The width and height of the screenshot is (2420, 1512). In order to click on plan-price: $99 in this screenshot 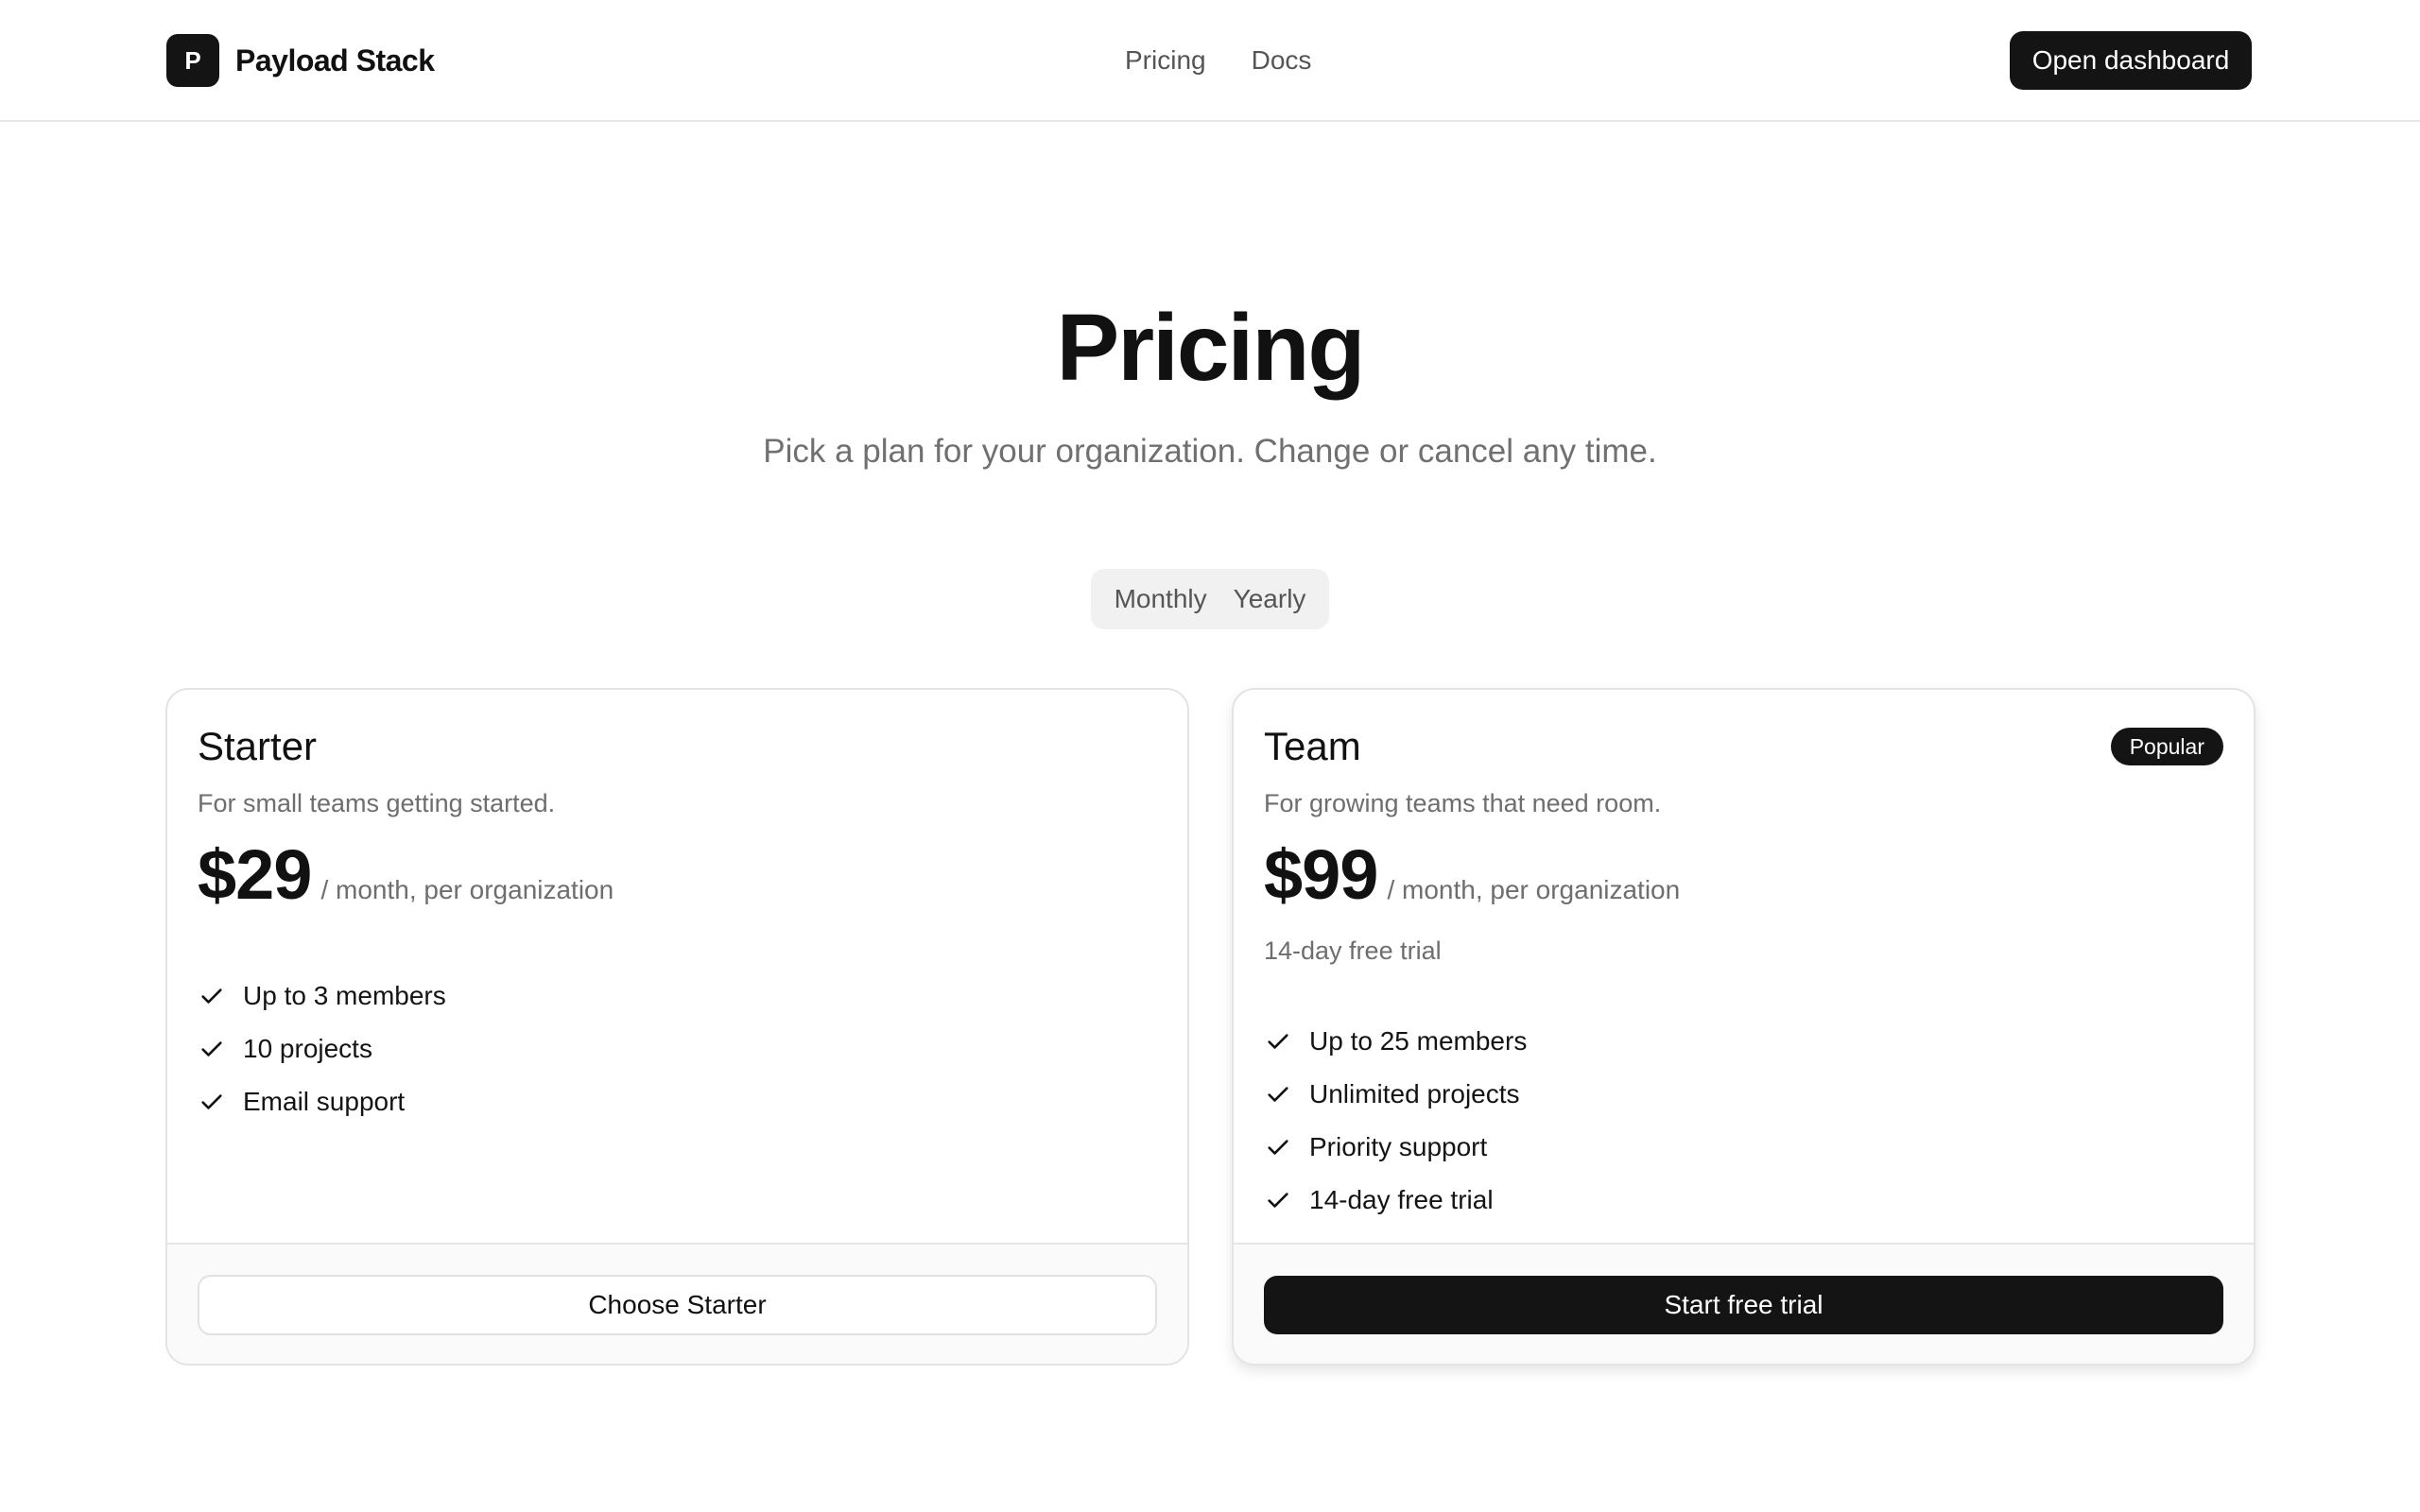, I will do `click(1321, 874)`.